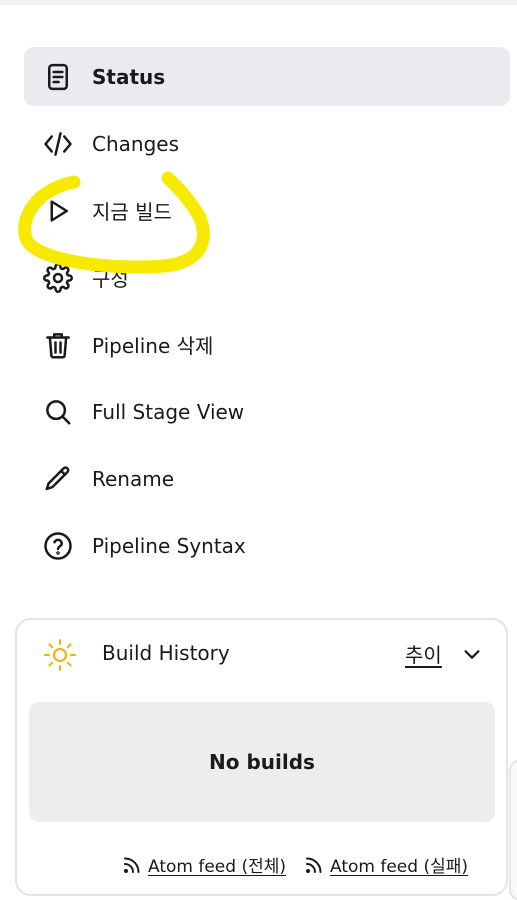  What do you see at coordinates (267, 76) in the screenshot?
I see `nav-item-status: Status` at bounding box center [267, 76].